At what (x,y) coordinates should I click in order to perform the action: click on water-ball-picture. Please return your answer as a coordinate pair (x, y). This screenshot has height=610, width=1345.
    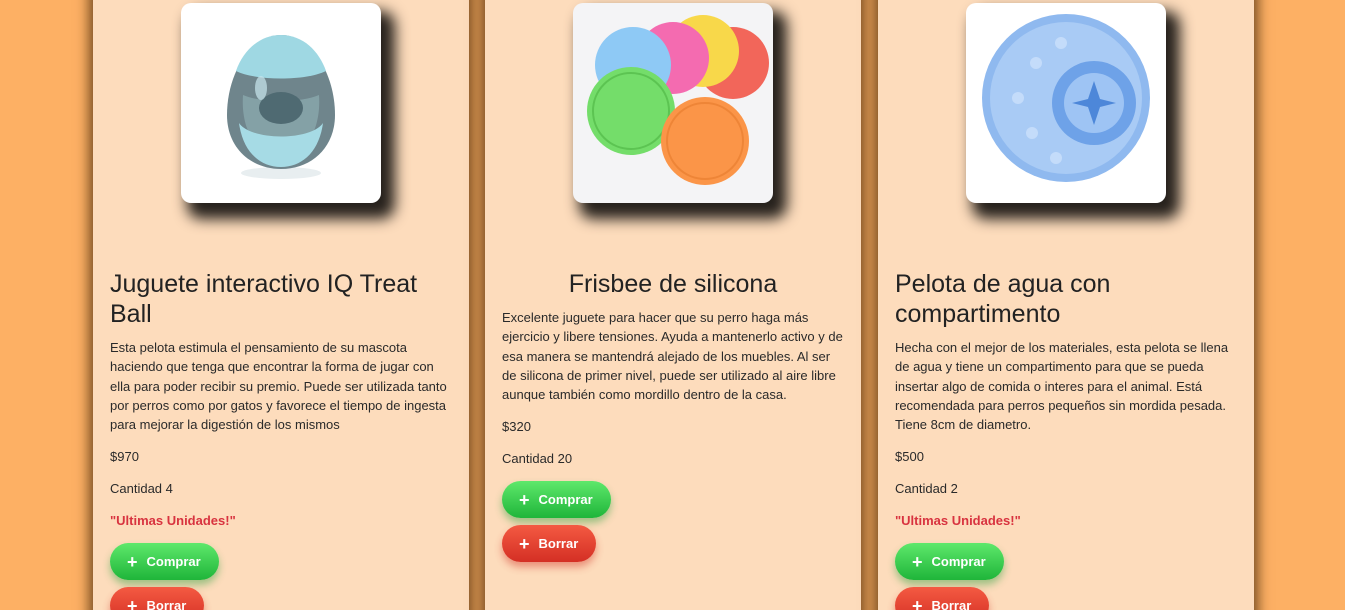
    Looking at the image, I should click on (1066, 98).